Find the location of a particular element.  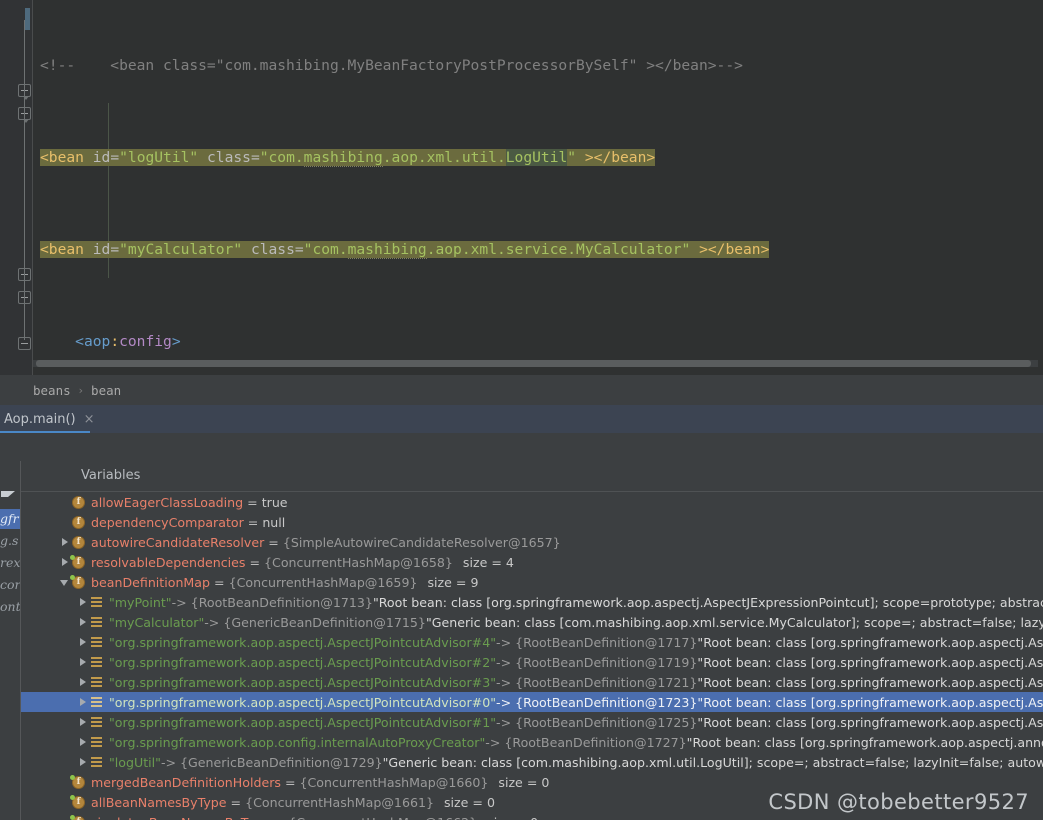

variable-name: allowEagerClassLoading is located at coordinates (167, 502).